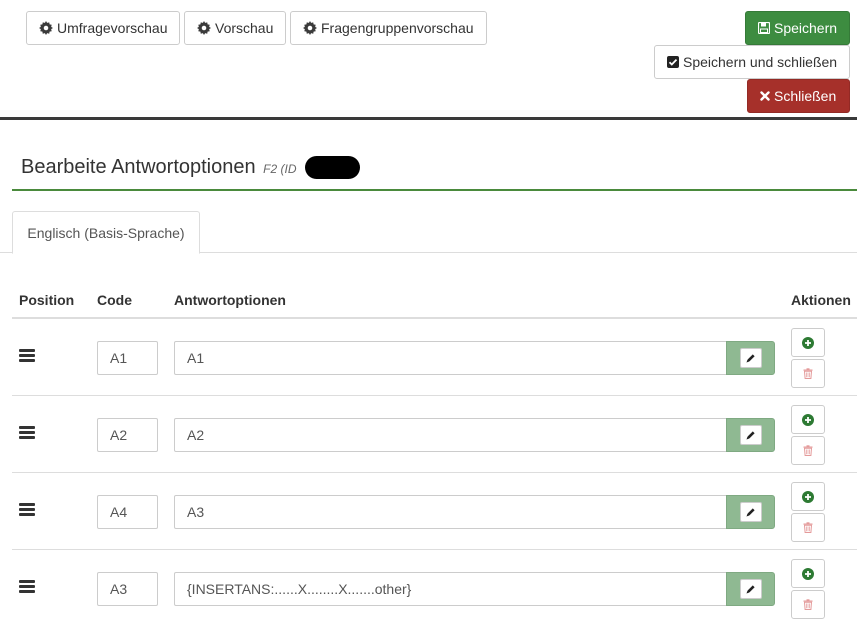  I want to click on question-group-preview-button: Fragengruppenvorschau, so click(388, 28).